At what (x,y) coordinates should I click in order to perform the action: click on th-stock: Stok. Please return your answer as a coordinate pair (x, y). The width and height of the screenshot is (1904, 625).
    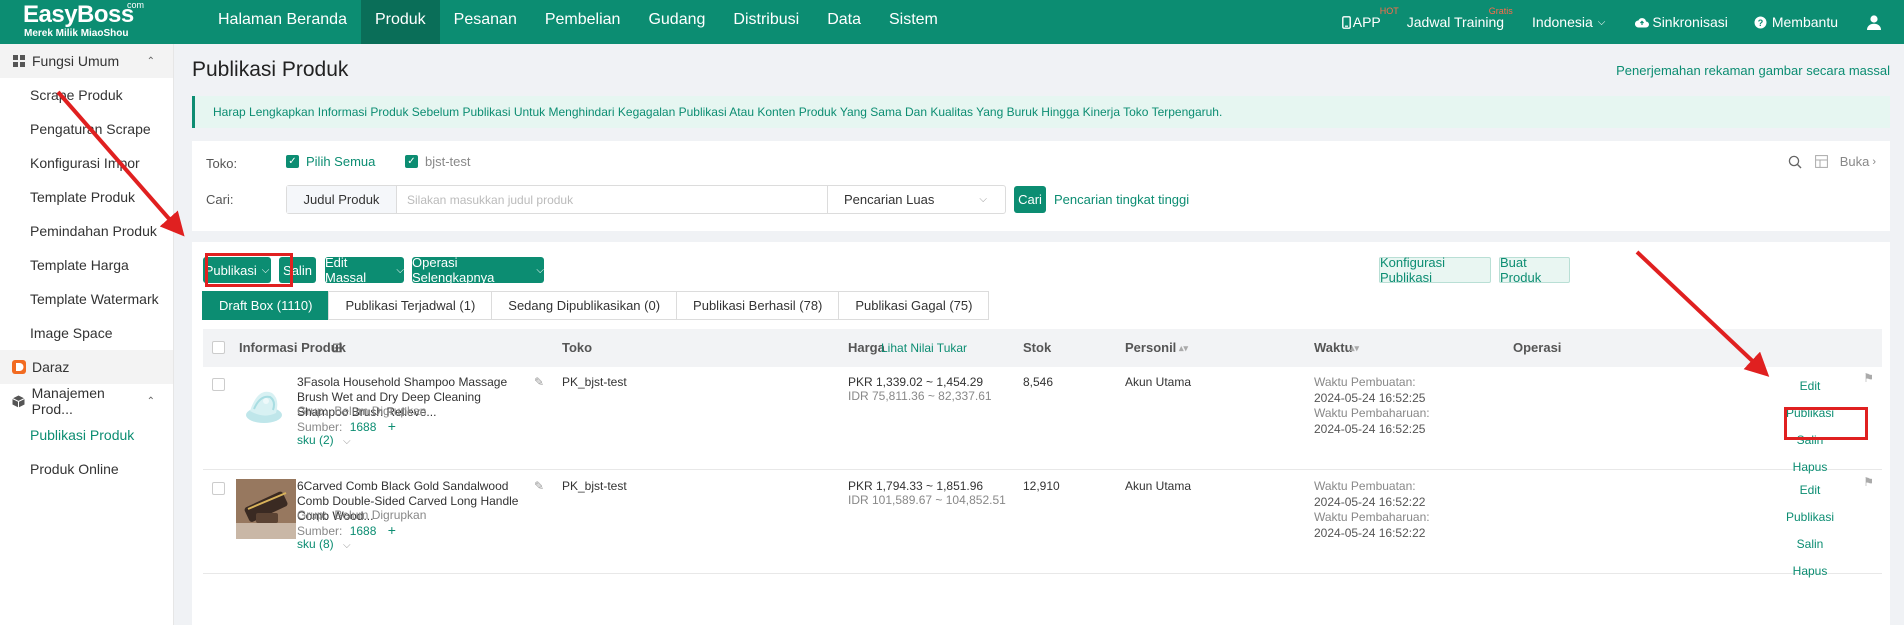
    Looking at the image, I should click on (1037, 347).